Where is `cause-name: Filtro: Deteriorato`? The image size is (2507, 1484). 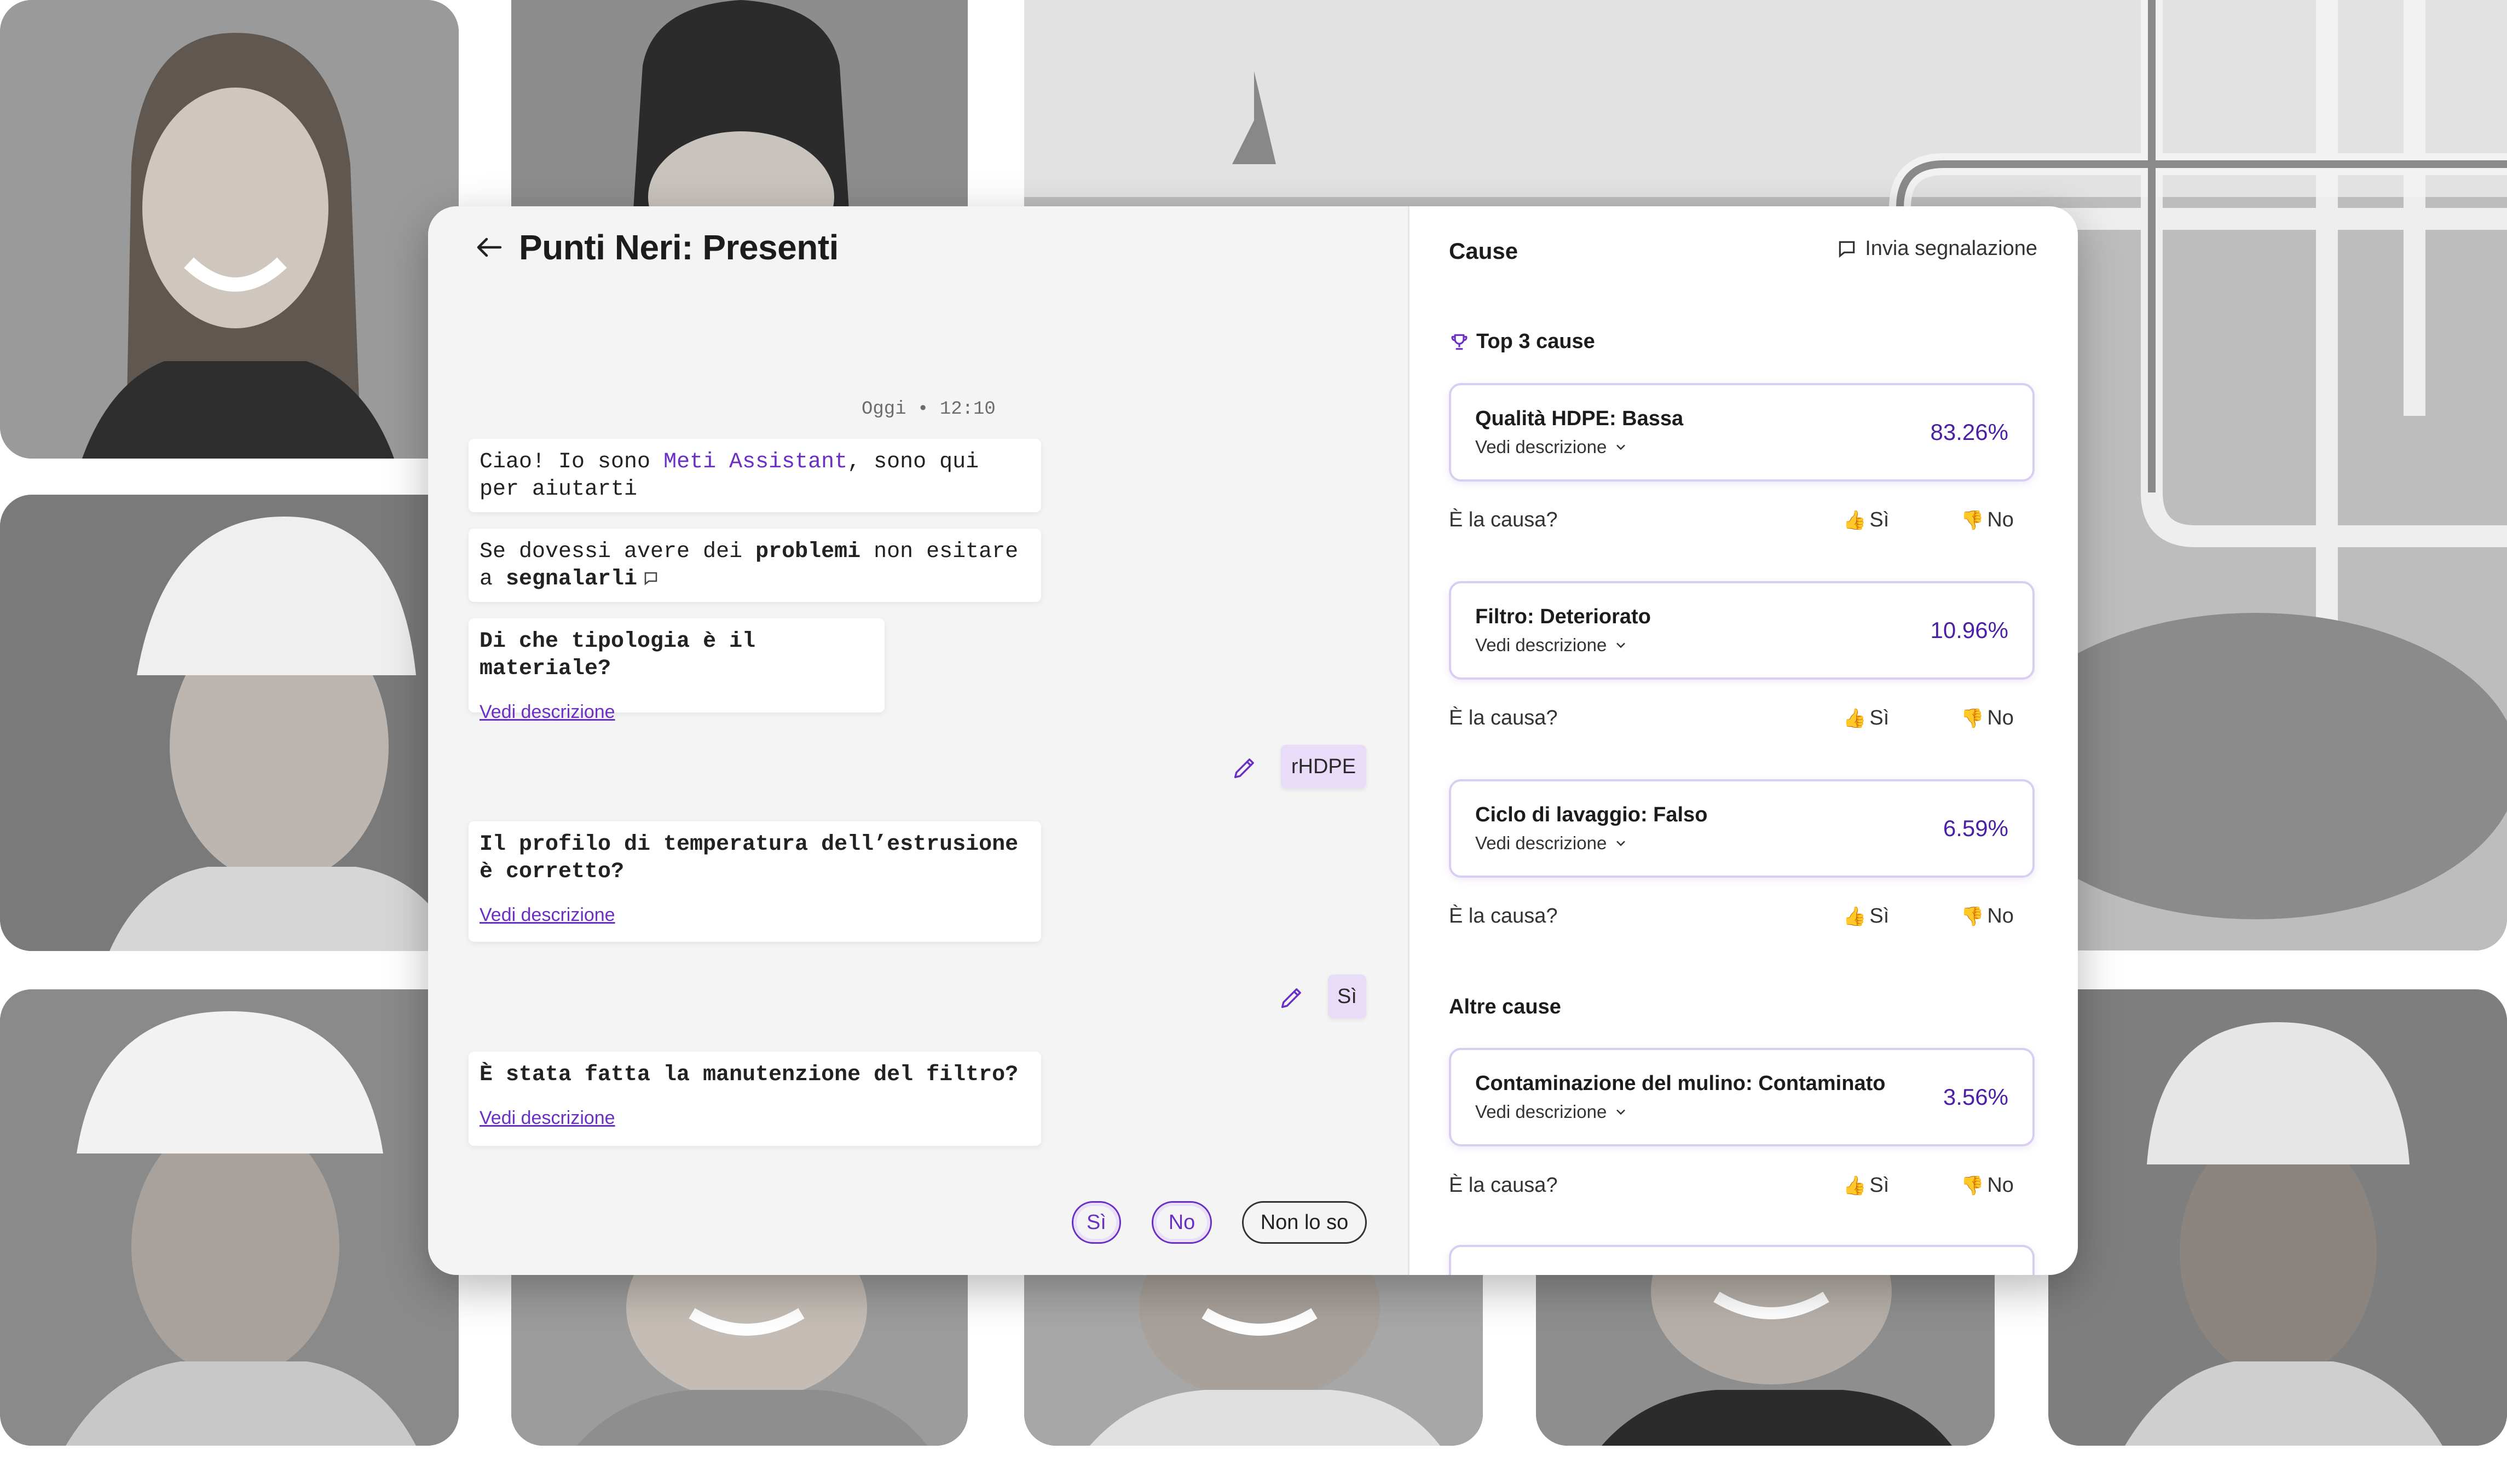
cause-name: Filtro: Deteriorato is located at coordinates (1563, 616).